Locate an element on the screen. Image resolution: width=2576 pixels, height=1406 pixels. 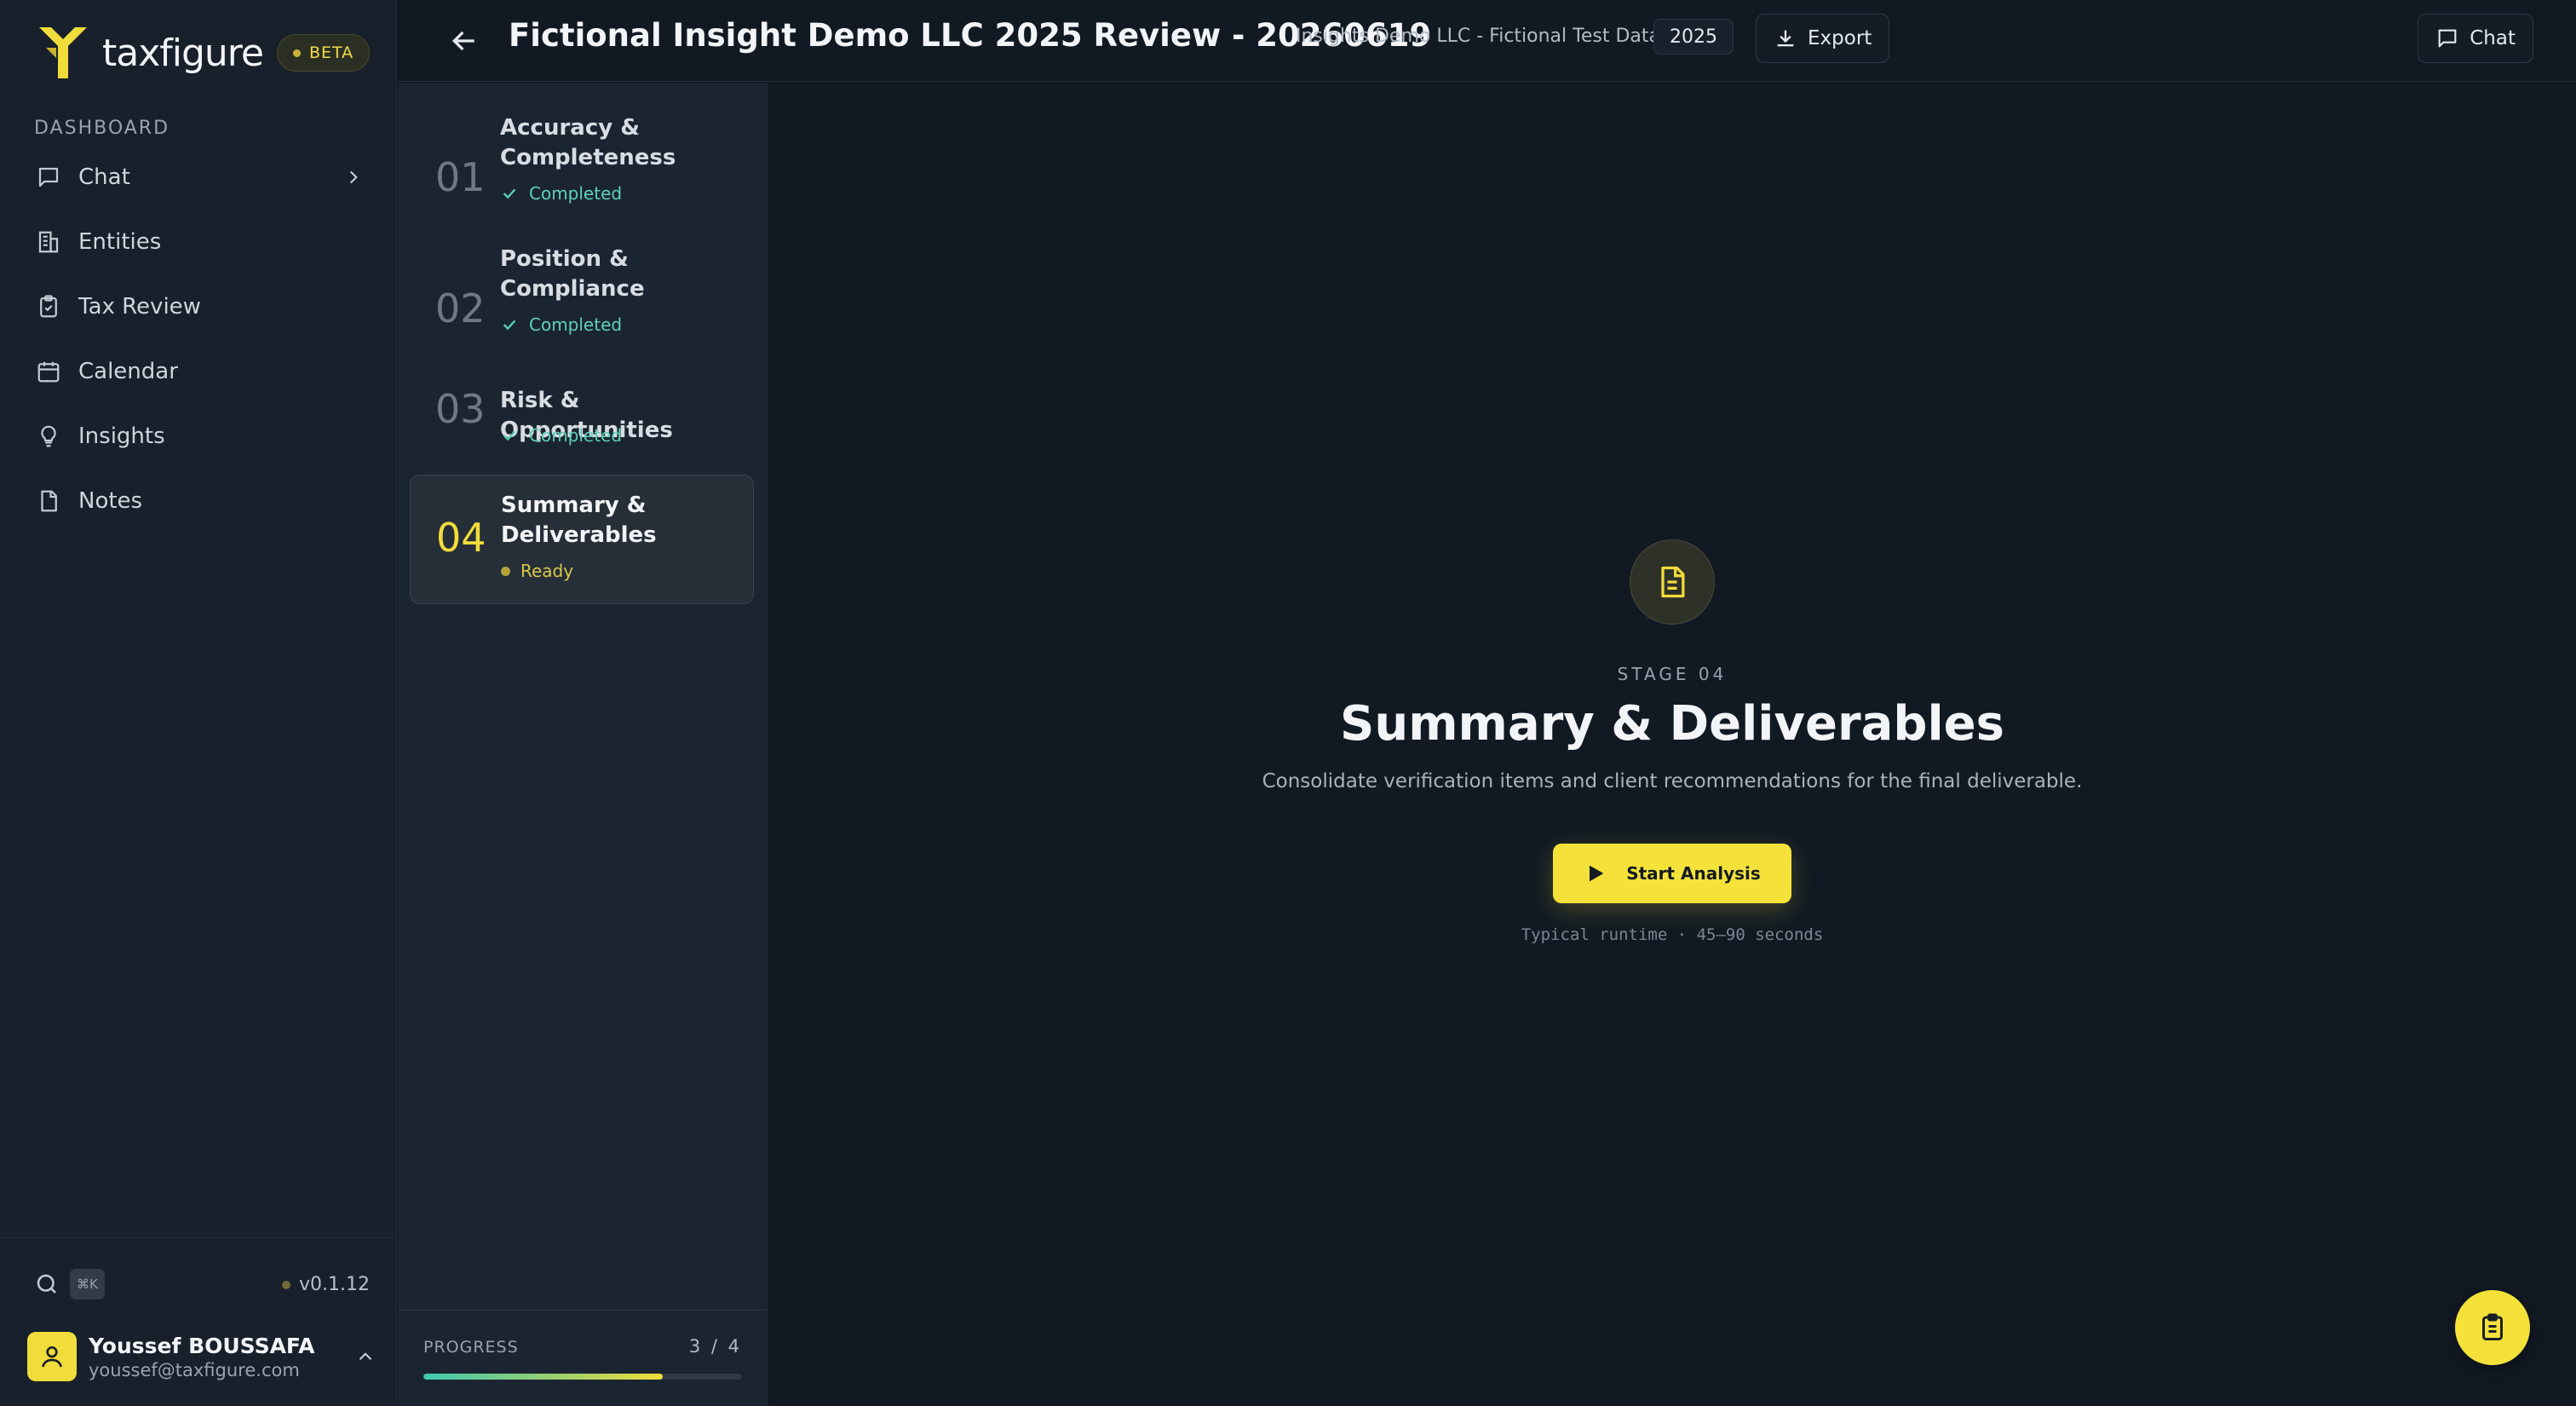
lightbulb-icon is located at coordinates (49, 436).